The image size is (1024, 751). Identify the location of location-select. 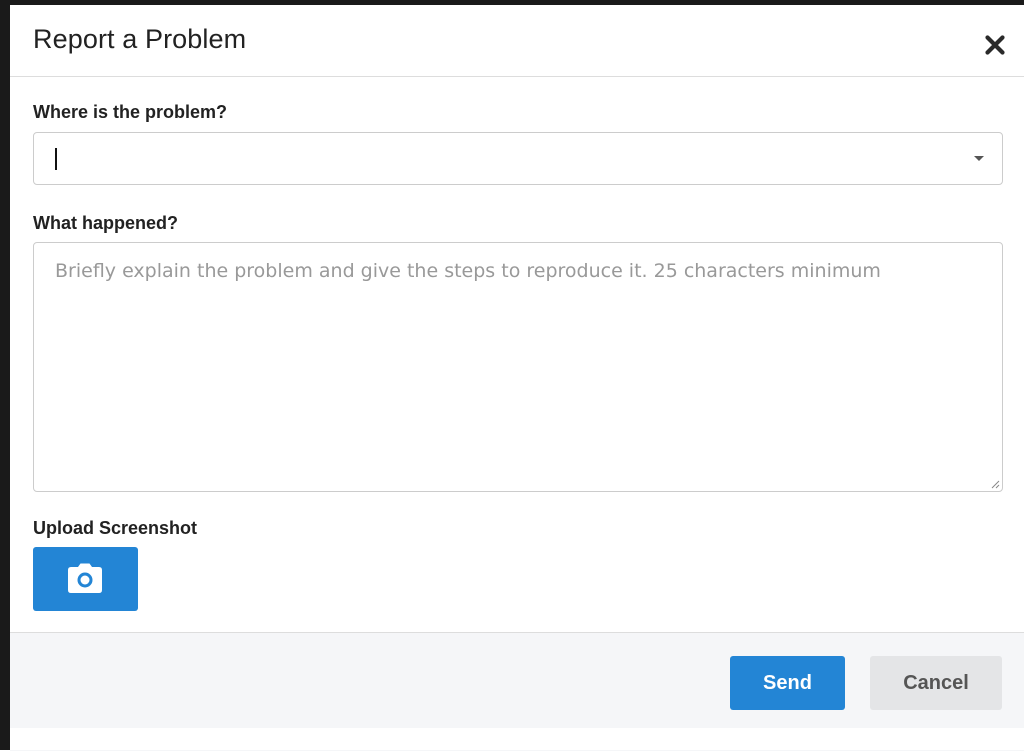
(518, 158).